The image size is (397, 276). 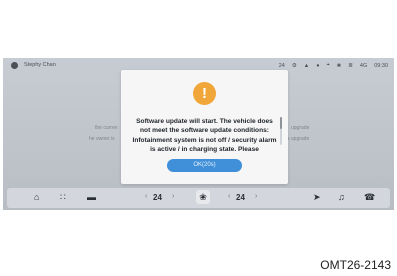 I want to click on temp-right-decrease-chevron: ‹, so click(x=229, y=196).